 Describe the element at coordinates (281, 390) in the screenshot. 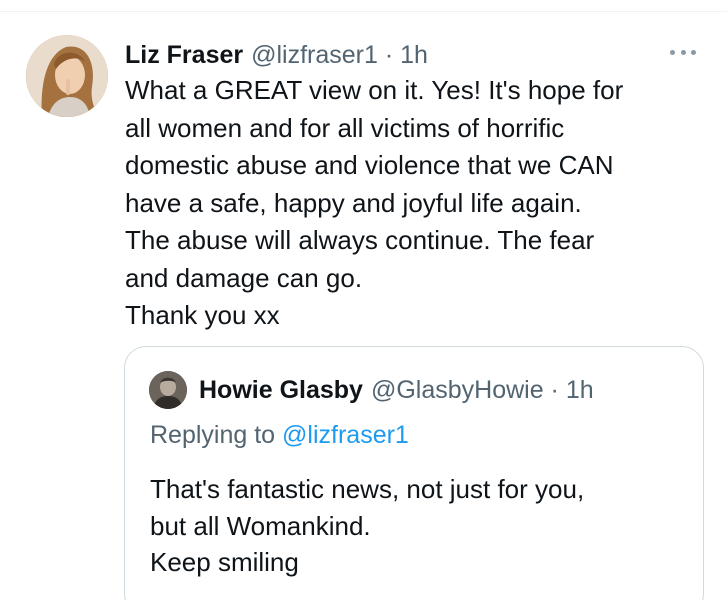

I see `quoted-author-name: Howie Glasby` at that location.